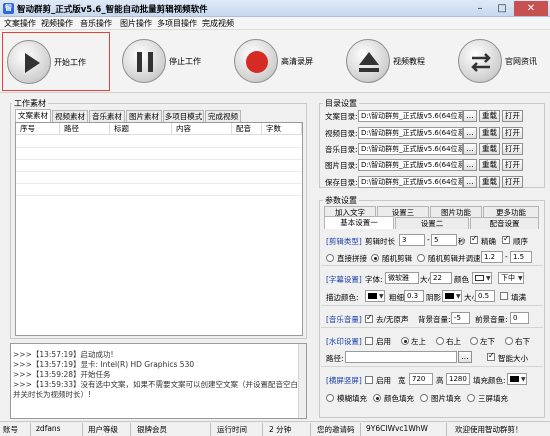  What do you see at coordinates (359, 222) in the screenshot?
I see `tab-basic-settings-one: 基本设置一` at bounding box center [359, 222].